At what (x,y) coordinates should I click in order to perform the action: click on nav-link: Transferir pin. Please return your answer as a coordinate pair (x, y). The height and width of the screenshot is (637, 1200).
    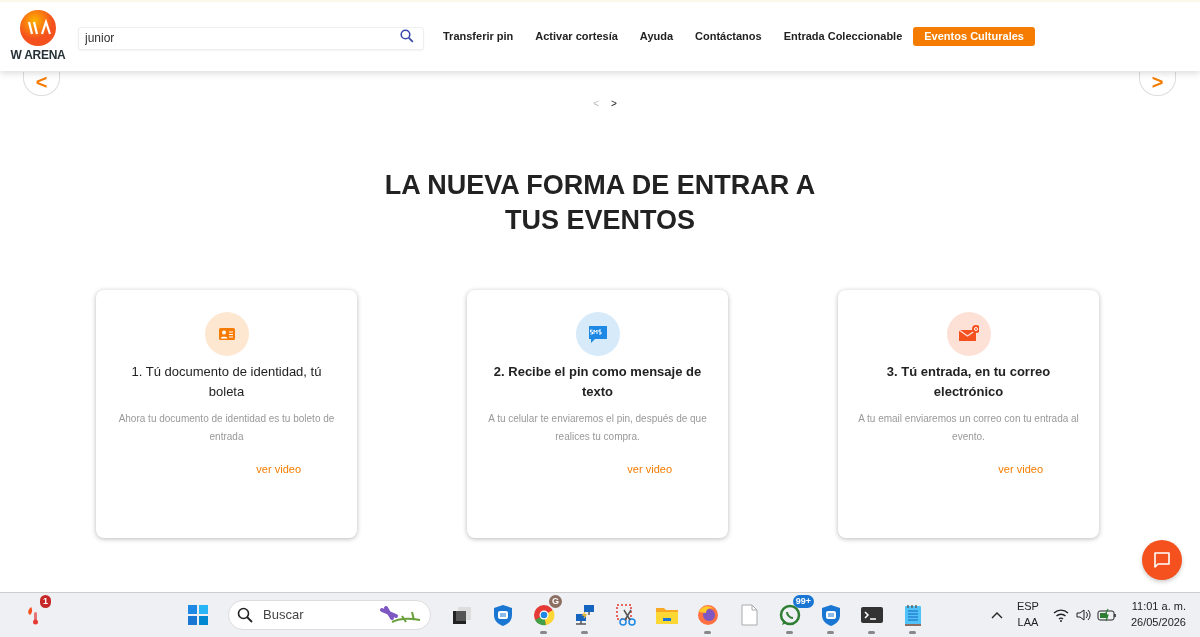
    Looking at the image, I should click on (478, 36).